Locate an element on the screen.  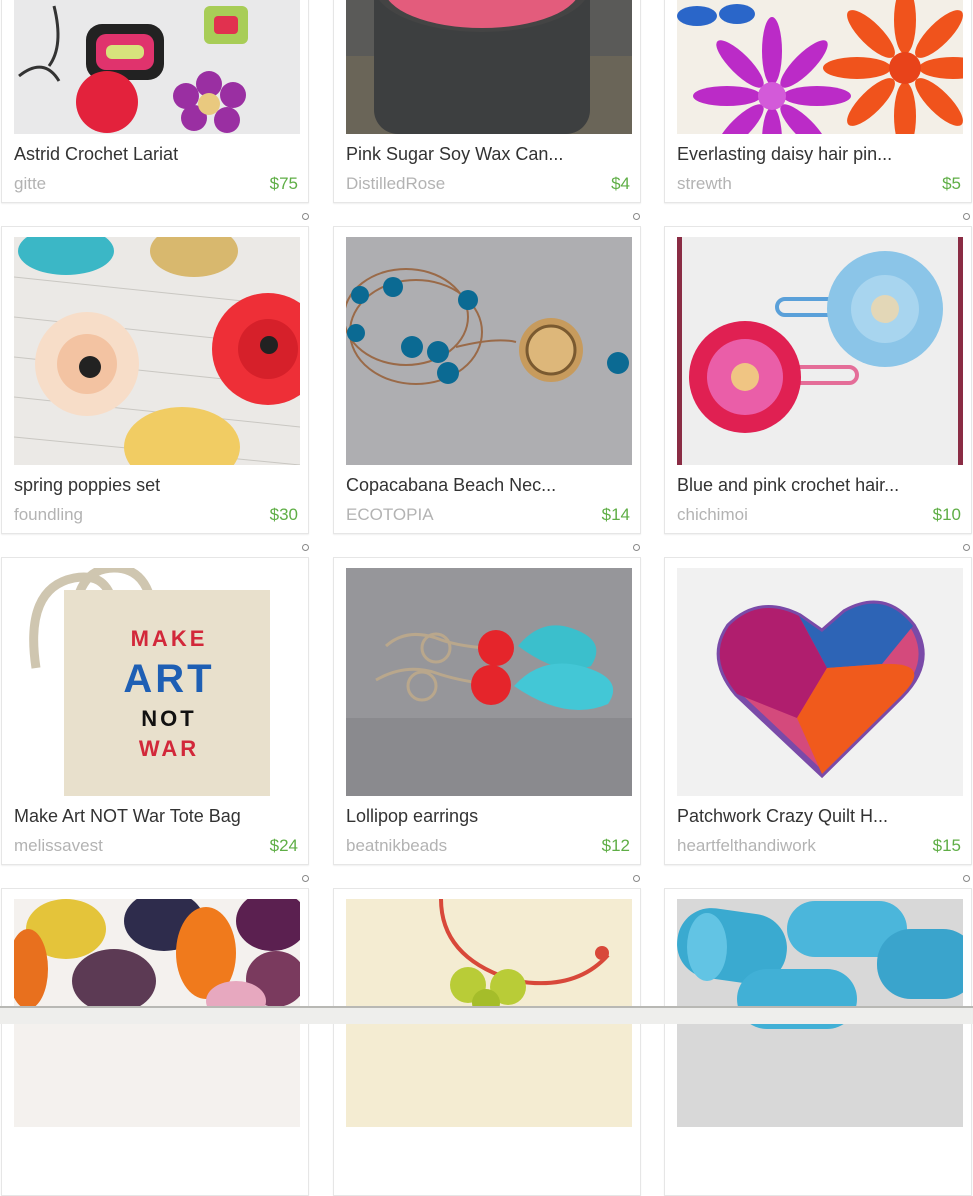
listing-price: $30 is located at coordinates (283, 514).